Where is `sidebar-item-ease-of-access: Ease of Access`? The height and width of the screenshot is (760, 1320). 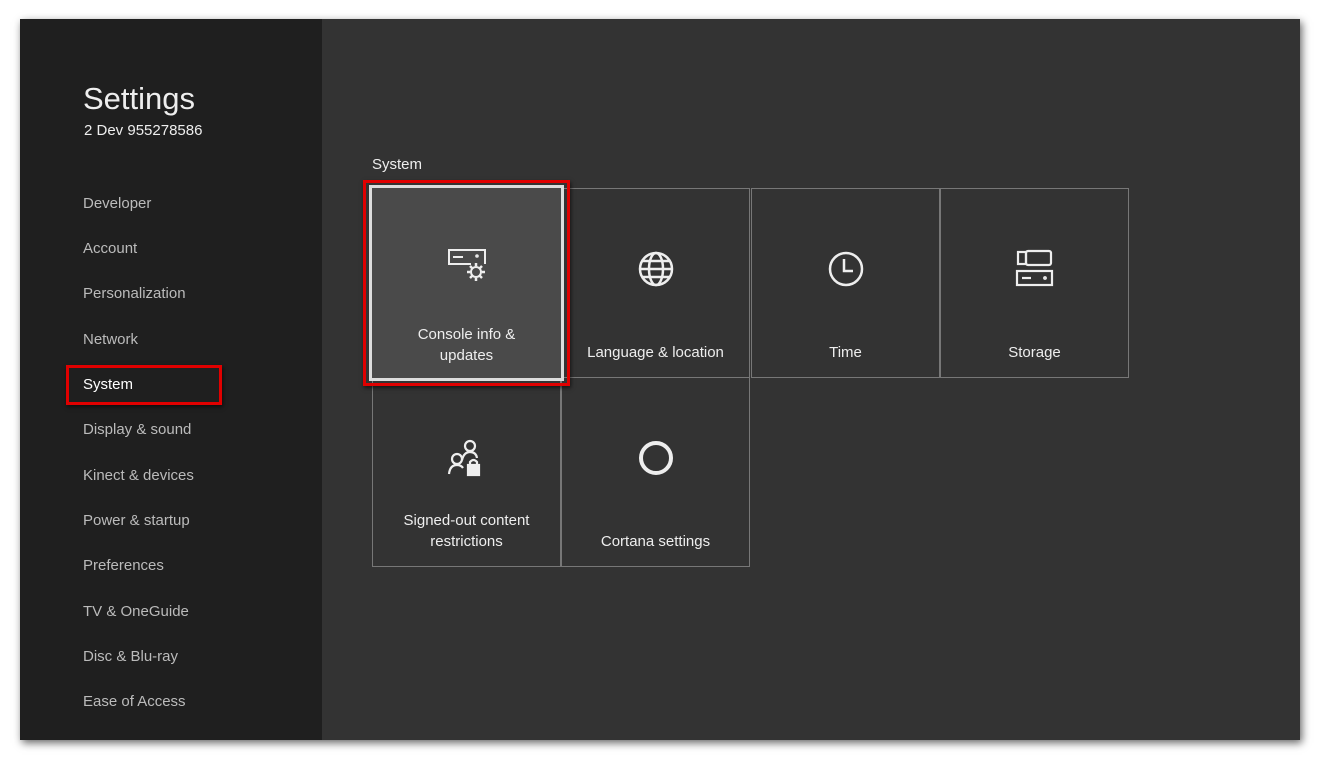
sidebar-item-ease-of-access: Ease of Access is located at coordinates (134, 701).